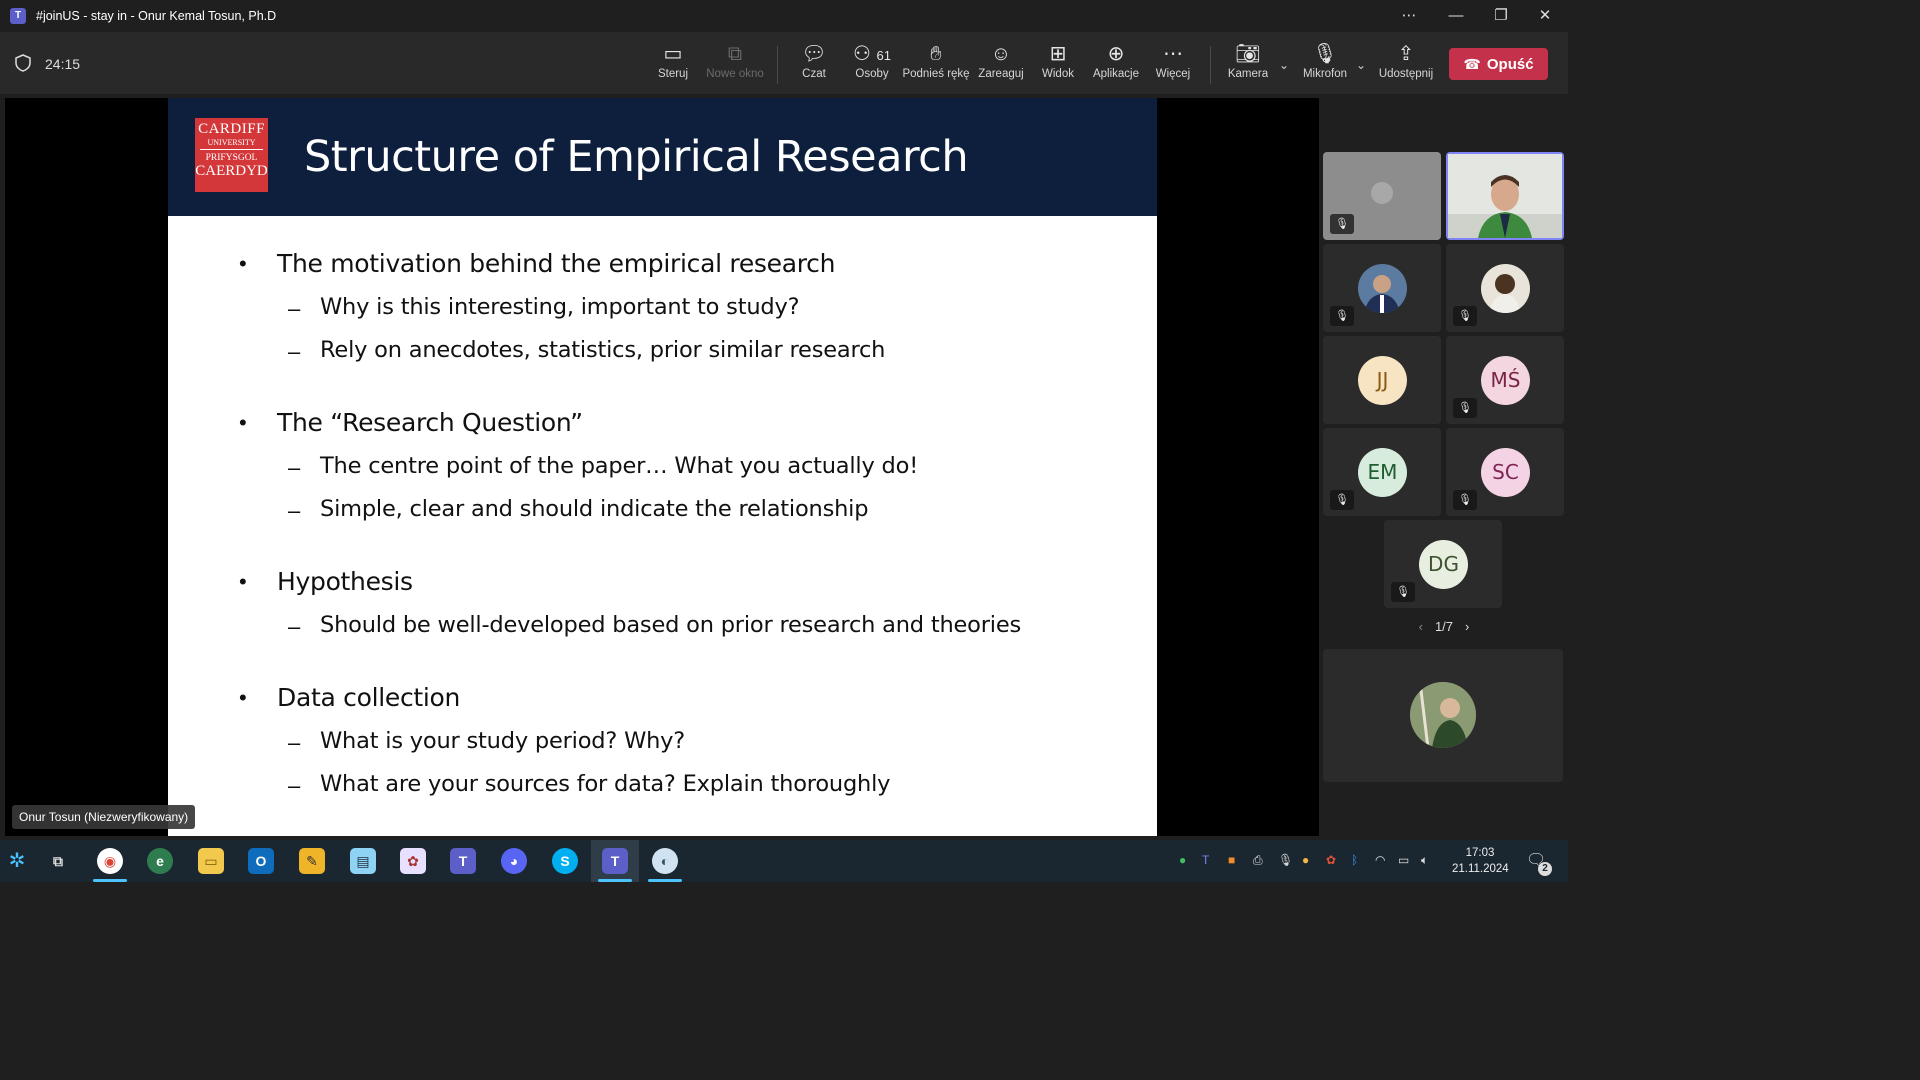  What do you see at coordinates (1545, 16) in the screenshot?
I see `close-icon: ✕` at bounding box center [1545, 16].